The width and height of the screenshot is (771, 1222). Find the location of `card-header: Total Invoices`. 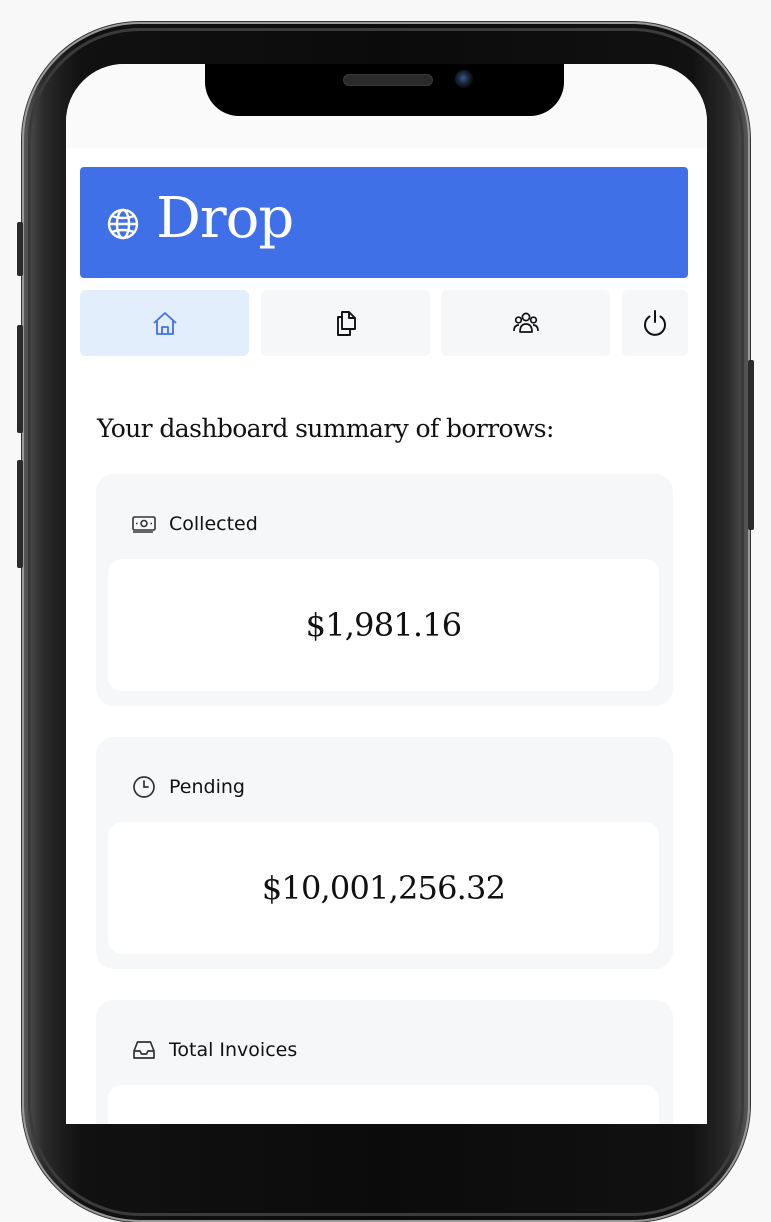

card-header: Total Invoices is located at coordinates (214, 1050).